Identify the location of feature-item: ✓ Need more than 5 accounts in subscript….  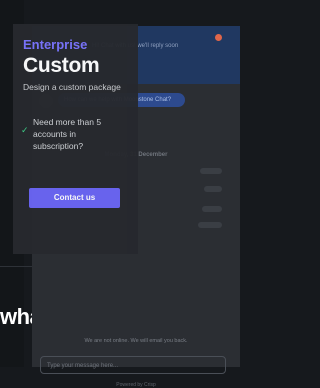
(76, 134).